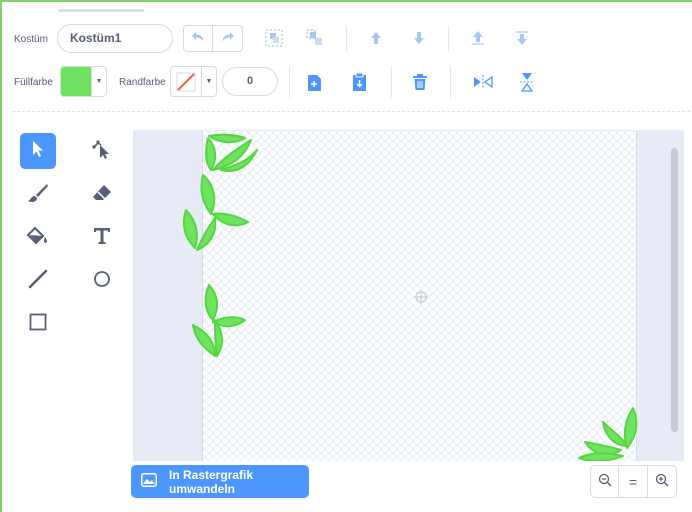  Describe the element at coordinates (315, 82) in the screenshot. I see `copy-icon` at that location.